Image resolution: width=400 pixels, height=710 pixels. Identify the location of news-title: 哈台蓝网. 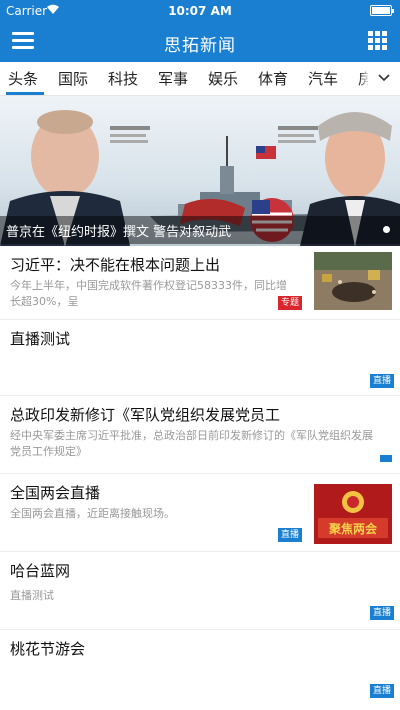
(40, 571).